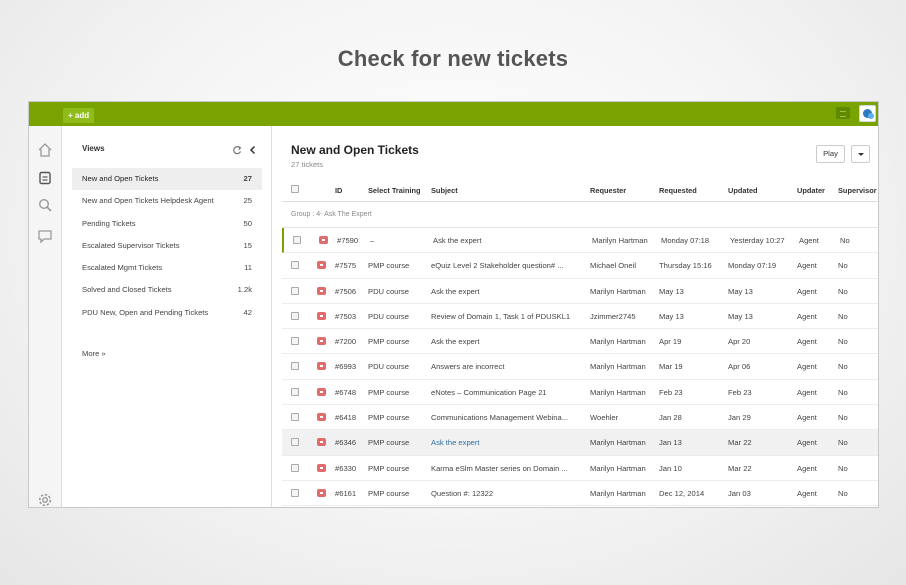 Image resolution: width=906 pixels, height=585 pixels. I want to click on refresh-icon, so click(237, 148).